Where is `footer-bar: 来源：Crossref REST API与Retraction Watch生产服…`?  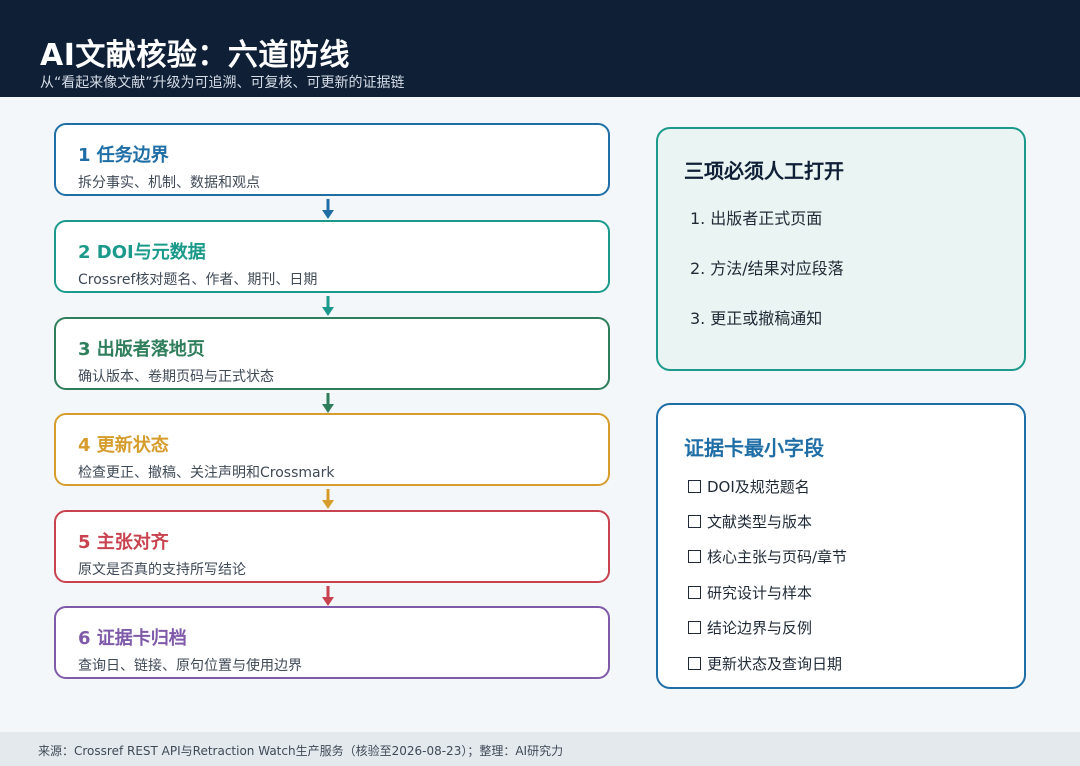 footer-bar: 来源：Crossref REST API与Retraction Watch生产服… is located at coordinates (540, 749).